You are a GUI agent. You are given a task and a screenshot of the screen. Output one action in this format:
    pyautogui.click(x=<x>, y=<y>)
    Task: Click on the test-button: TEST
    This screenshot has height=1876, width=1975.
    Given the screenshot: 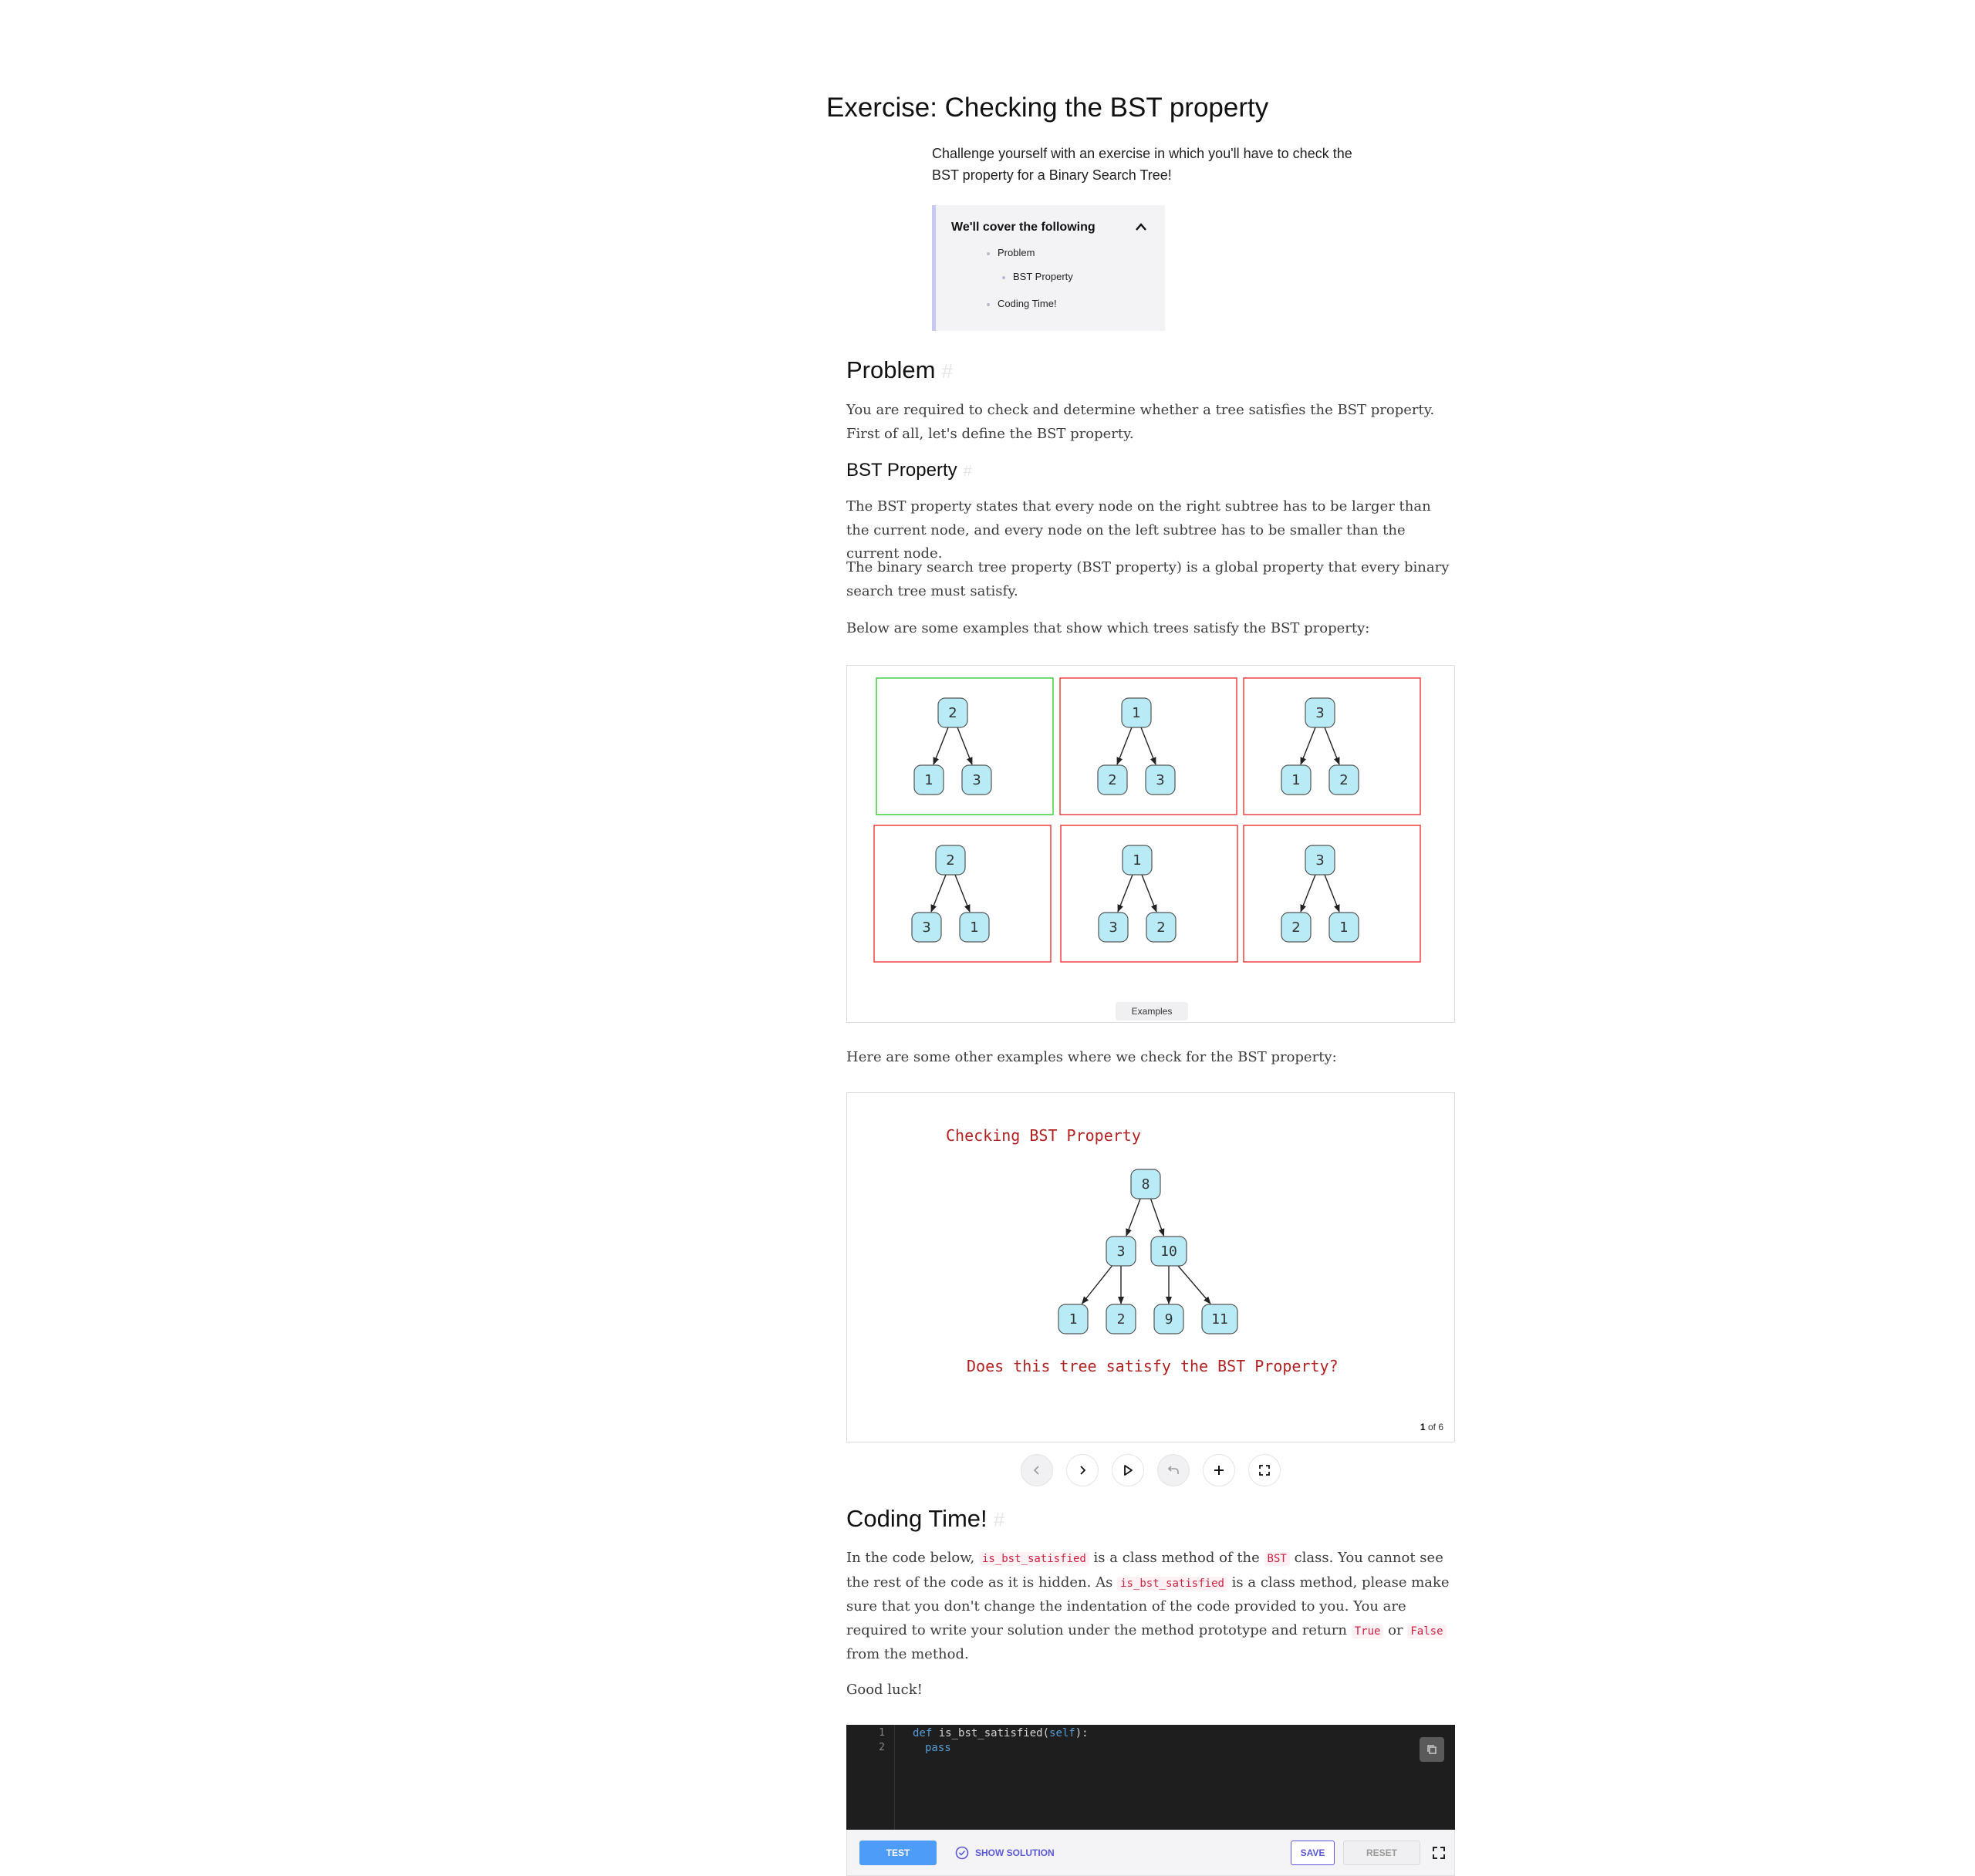 What is the action you would take?
    pyautogui.click(x=898, y=1853)
    